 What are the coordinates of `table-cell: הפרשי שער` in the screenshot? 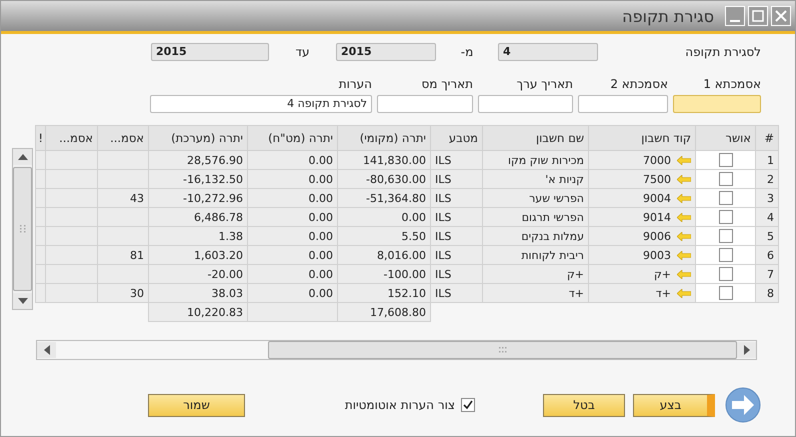 It's located at (535, 198).